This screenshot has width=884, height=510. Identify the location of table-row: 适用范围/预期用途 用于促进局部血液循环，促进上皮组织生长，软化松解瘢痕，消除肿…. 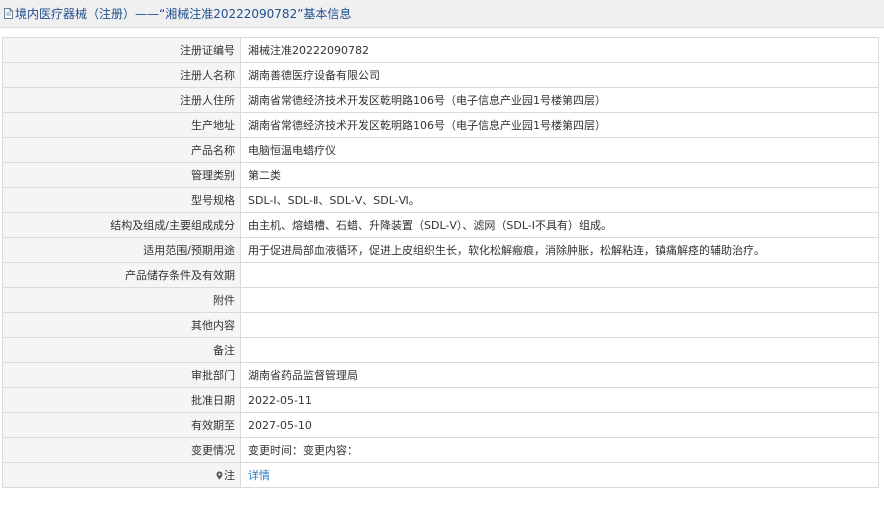
(440, 250).